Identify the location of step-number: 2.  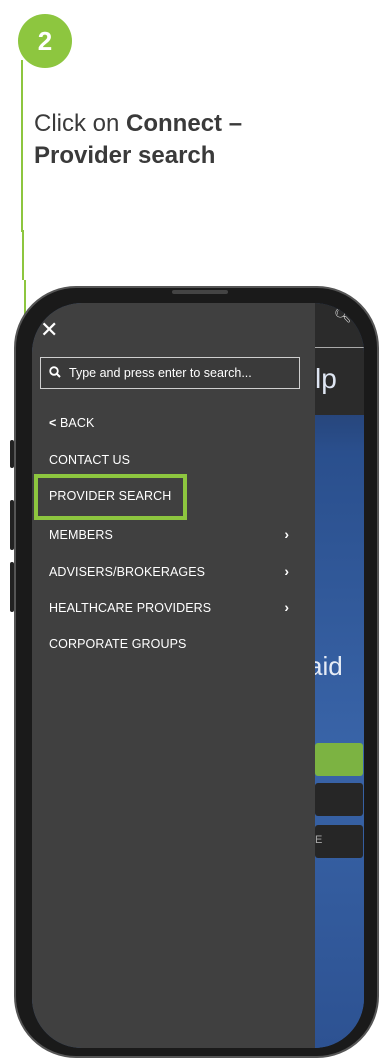
(45, 40).